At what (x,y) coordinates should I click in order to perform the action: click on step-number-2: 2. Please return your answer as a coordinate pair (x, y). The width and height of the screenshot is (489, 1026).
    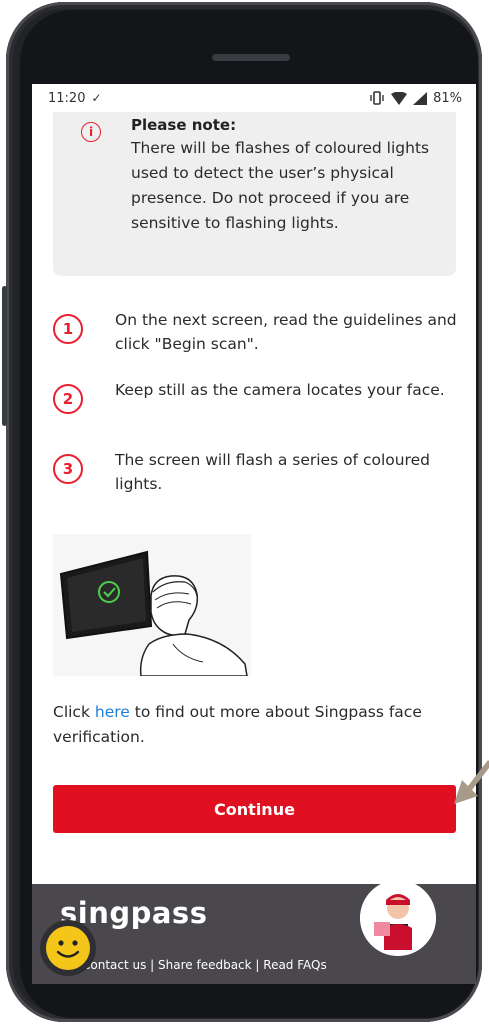
    Looking at the image, I should click on (68, 399).